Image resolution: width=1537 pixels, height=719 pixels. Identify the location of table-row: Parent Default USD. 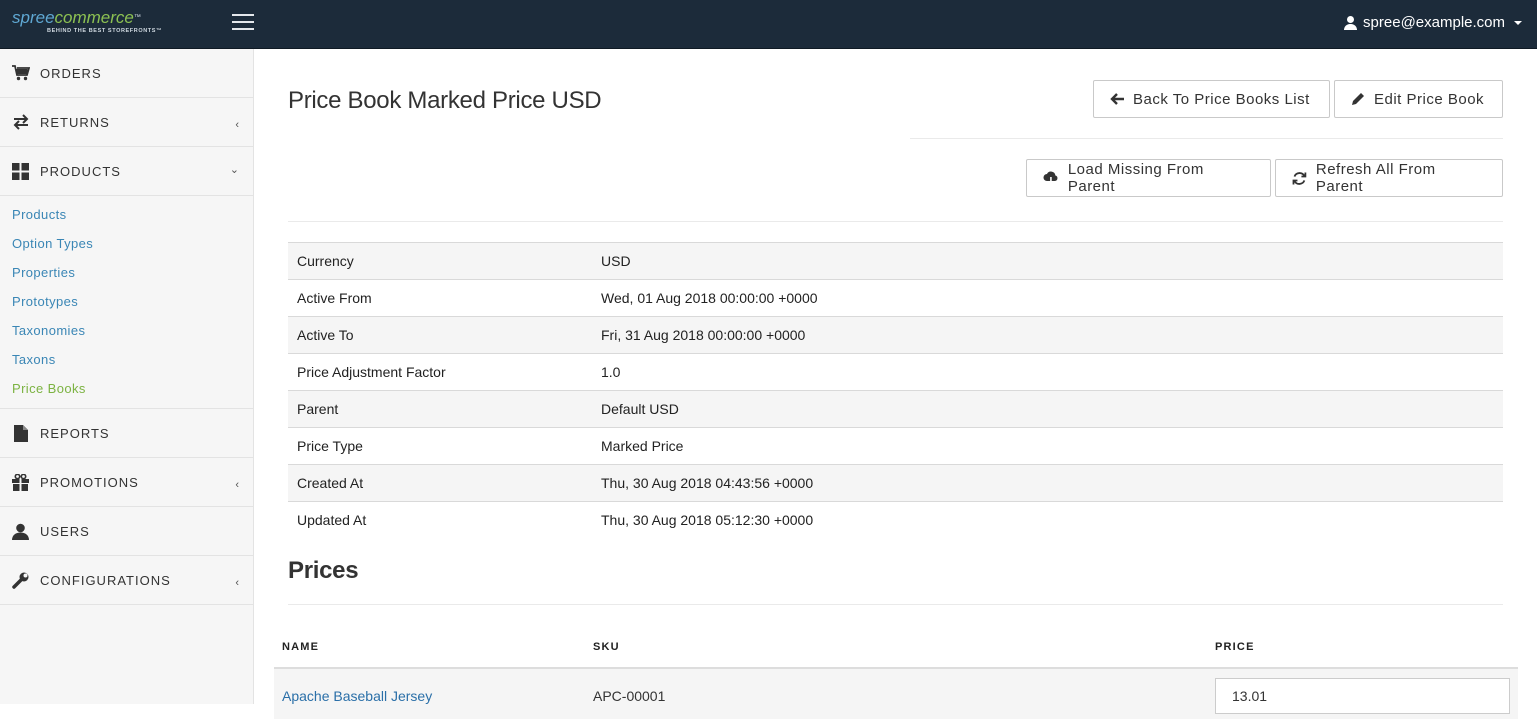
(895, 409).